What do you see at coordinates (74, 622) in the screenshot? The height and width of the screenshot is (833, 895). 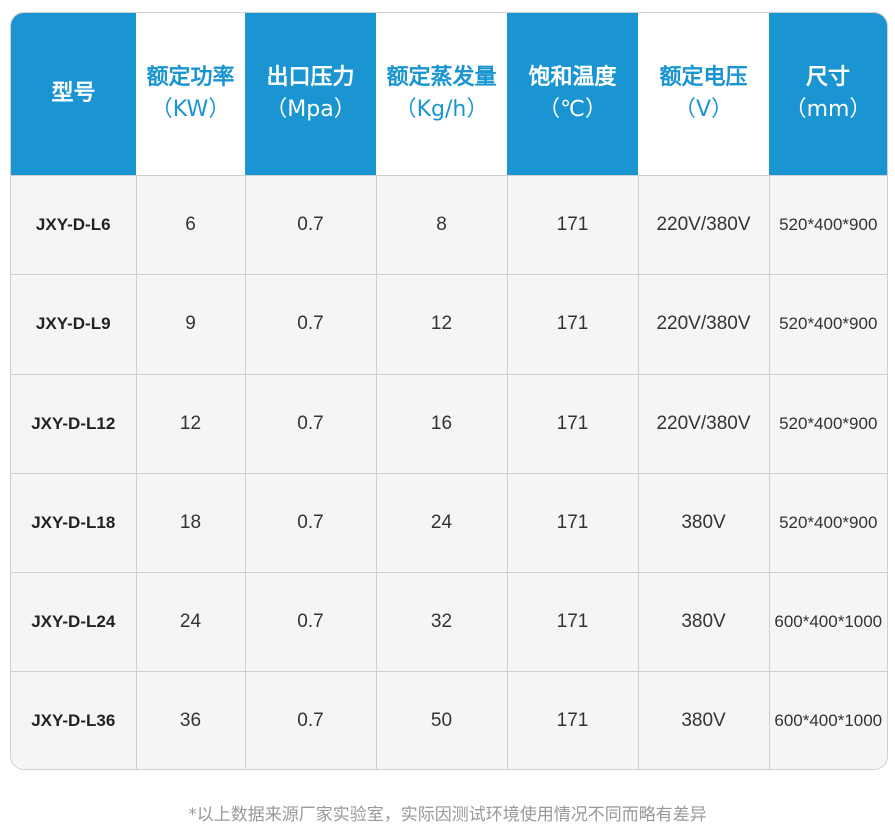 I see `cell-model: JXY-D-L24` at bounding box center [74, 622].